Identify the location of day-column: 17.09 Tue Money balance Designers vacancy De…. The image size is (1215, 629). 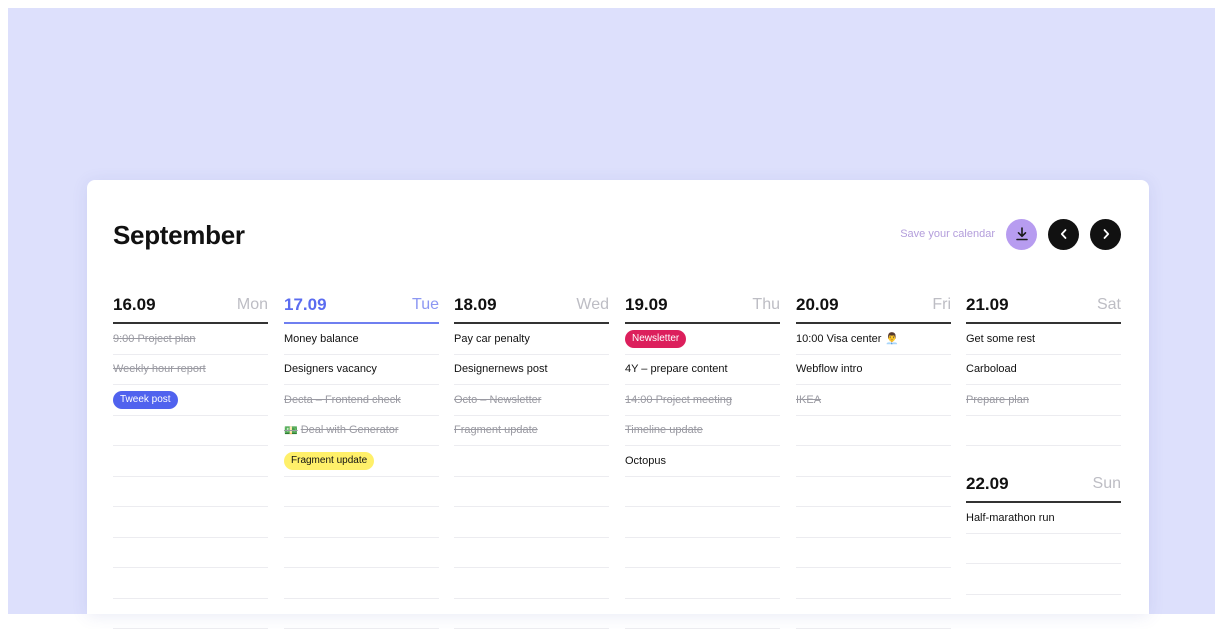
(361, 458).